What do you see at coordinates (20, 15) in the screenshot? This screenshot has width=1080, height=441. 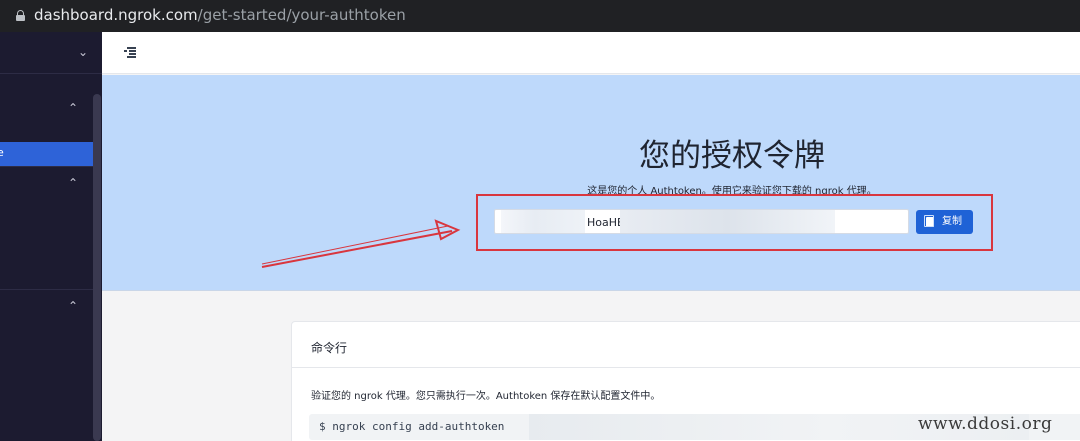 I see `lock-icon` at bounding box center [20, 15].